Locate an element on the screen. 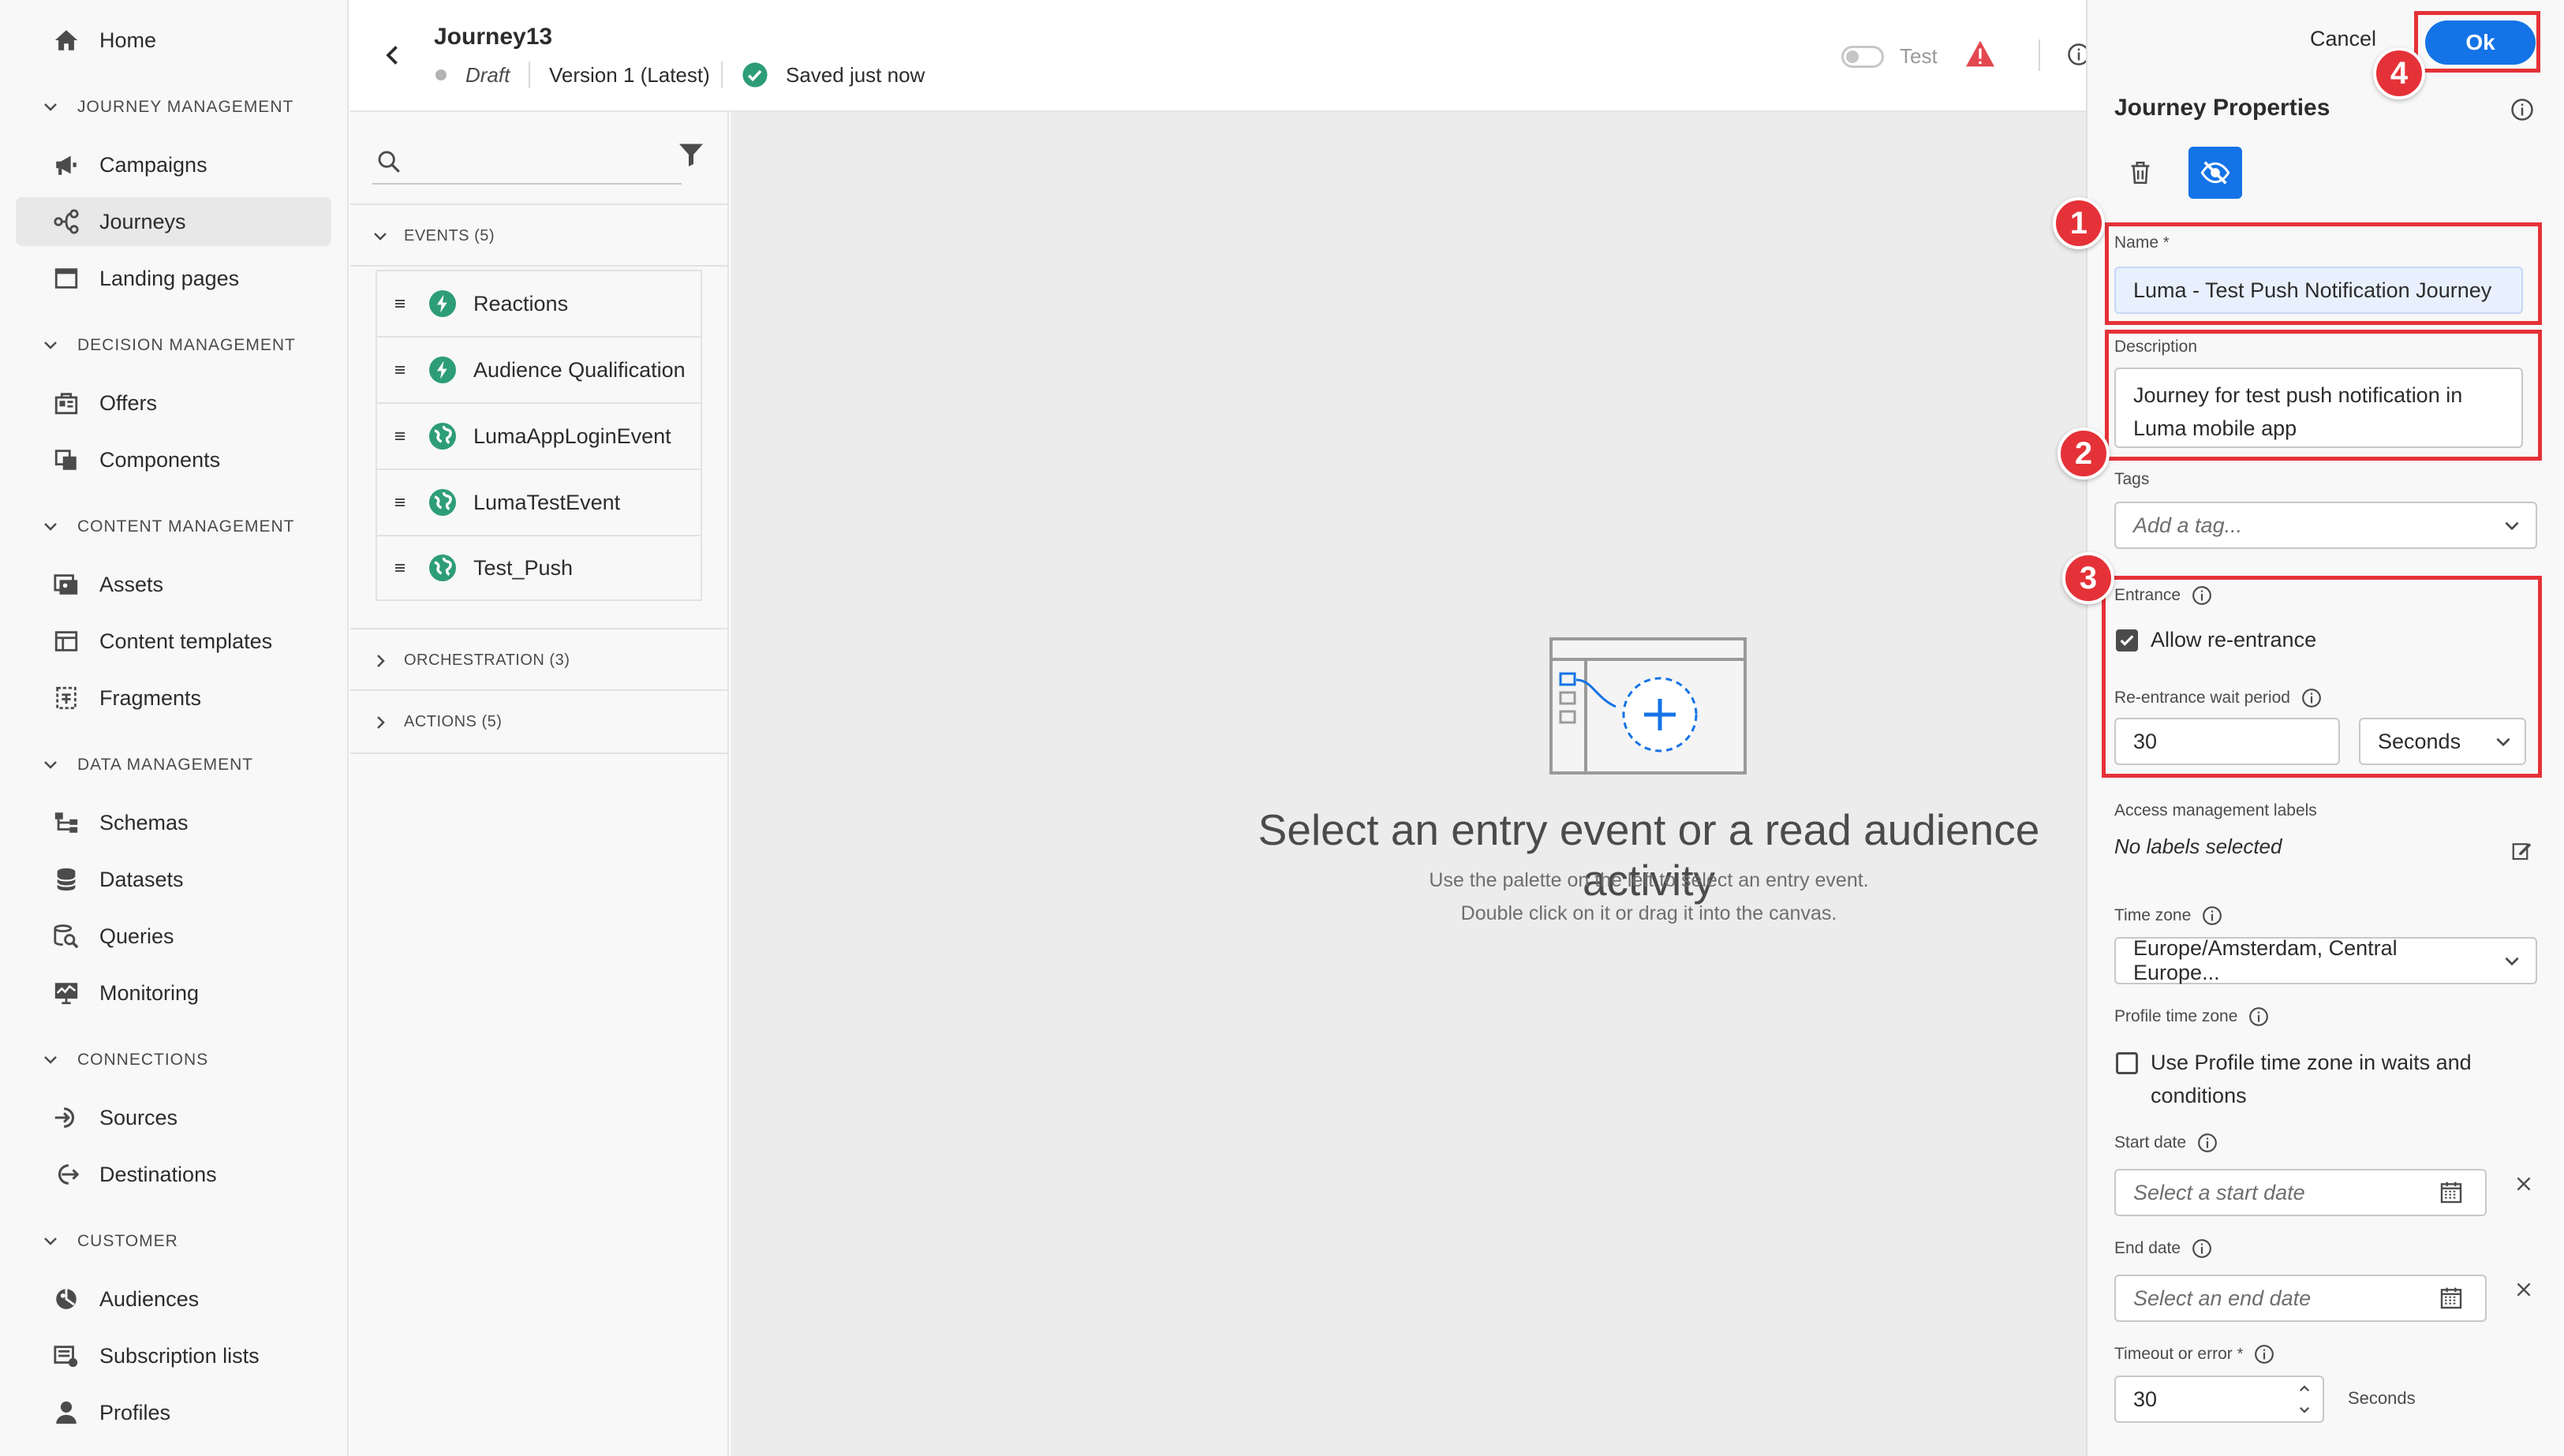 The image size is (2564, 1456). timezone-label: Time zone is located at coordinates (2168, 915).